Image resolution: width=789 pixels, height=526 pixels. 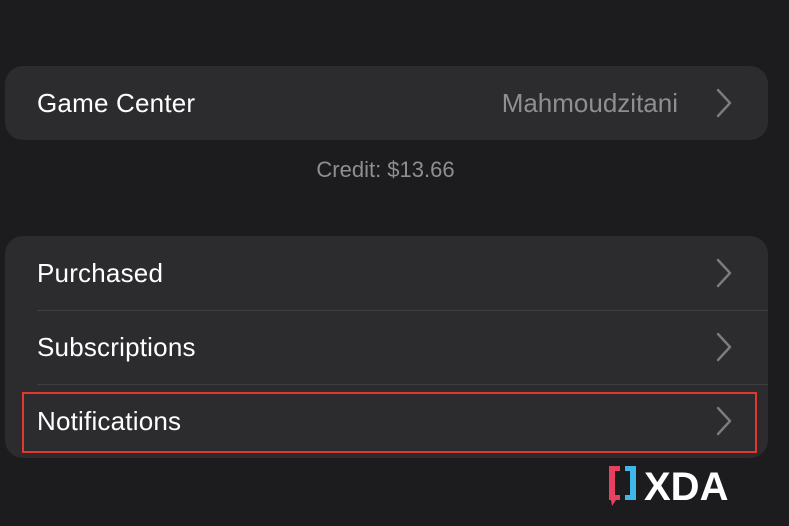 What do you see at coordinates (686, 486) in the screenshot?
I see `xda-logo-text: XDA` at bounding box center [686, 486].